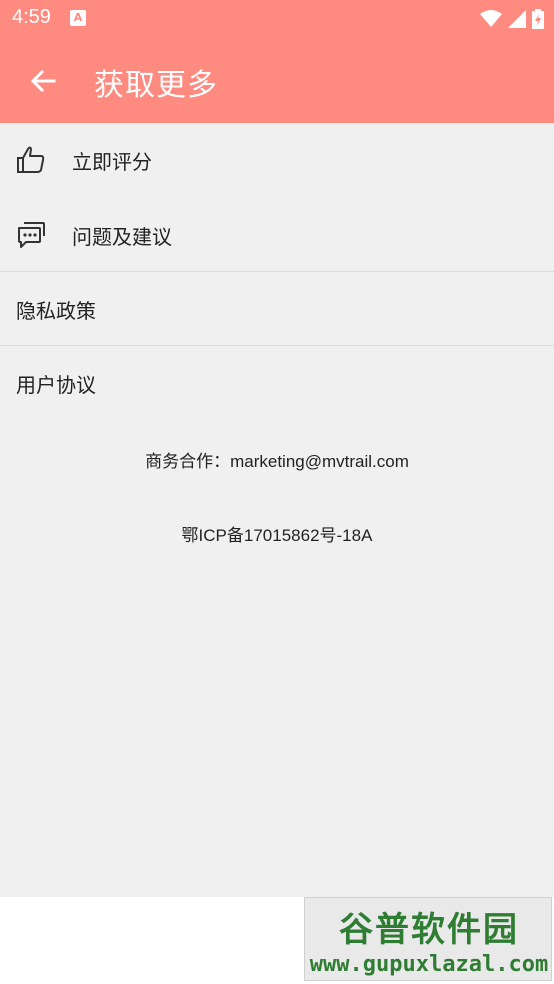  I want to click on watermark-name: 谷普软件园, so click(429, 930).